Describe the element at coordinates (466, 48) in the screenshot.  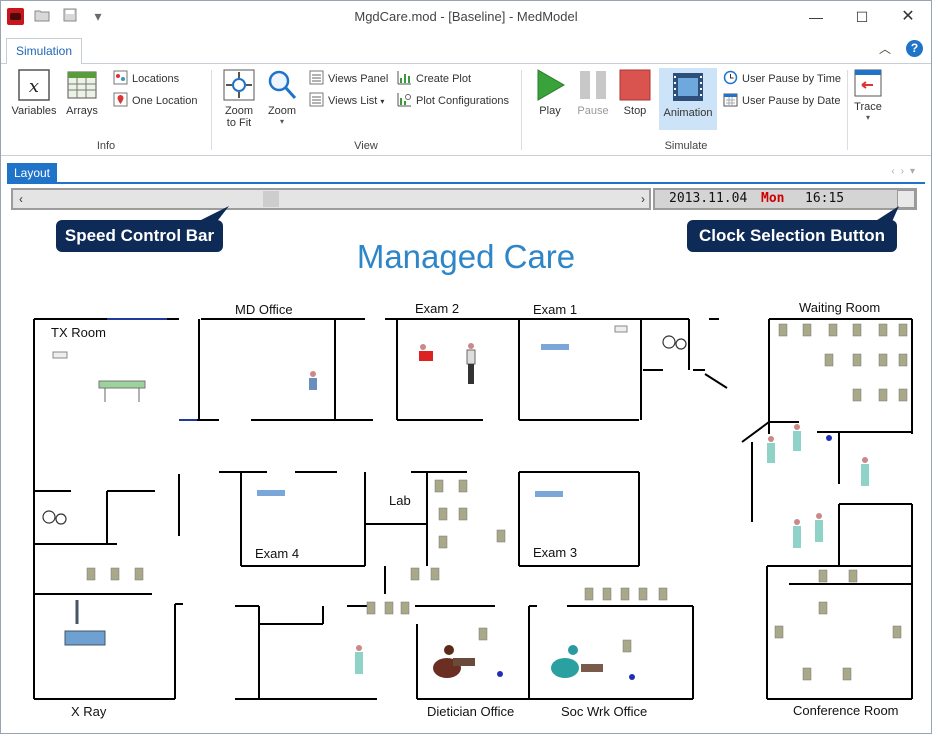
I see `ribbon-tab-row: Simulation ︿ ?` at that location.